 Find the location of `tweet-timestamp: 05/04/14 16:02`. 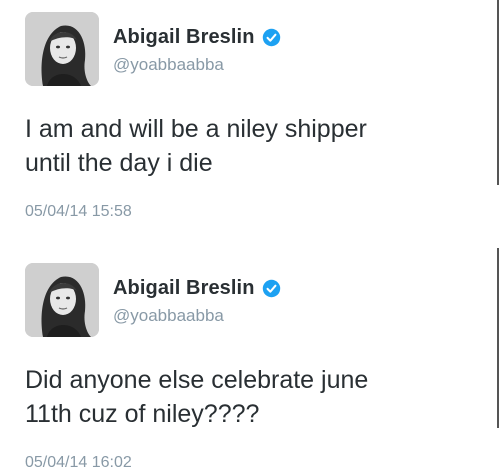

tweet-timestamp: 05/04/14 16:02 is located at coordinates (78, 463).